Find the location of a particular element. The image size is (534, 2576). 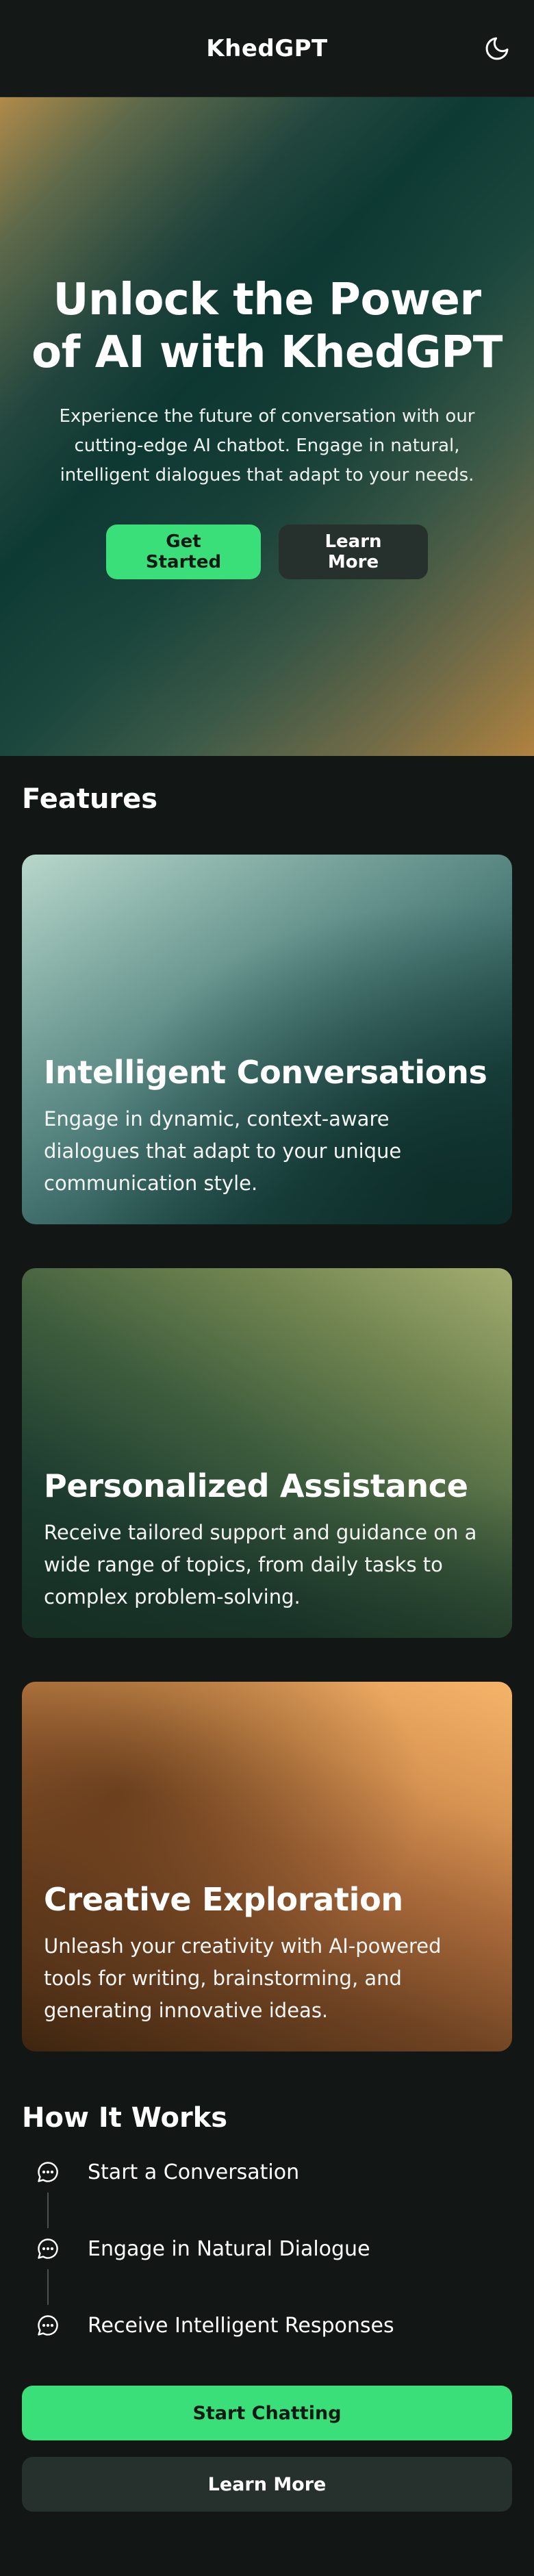

step-label: Engage in Natural Dialogue is located at coordinates (229, 2248).